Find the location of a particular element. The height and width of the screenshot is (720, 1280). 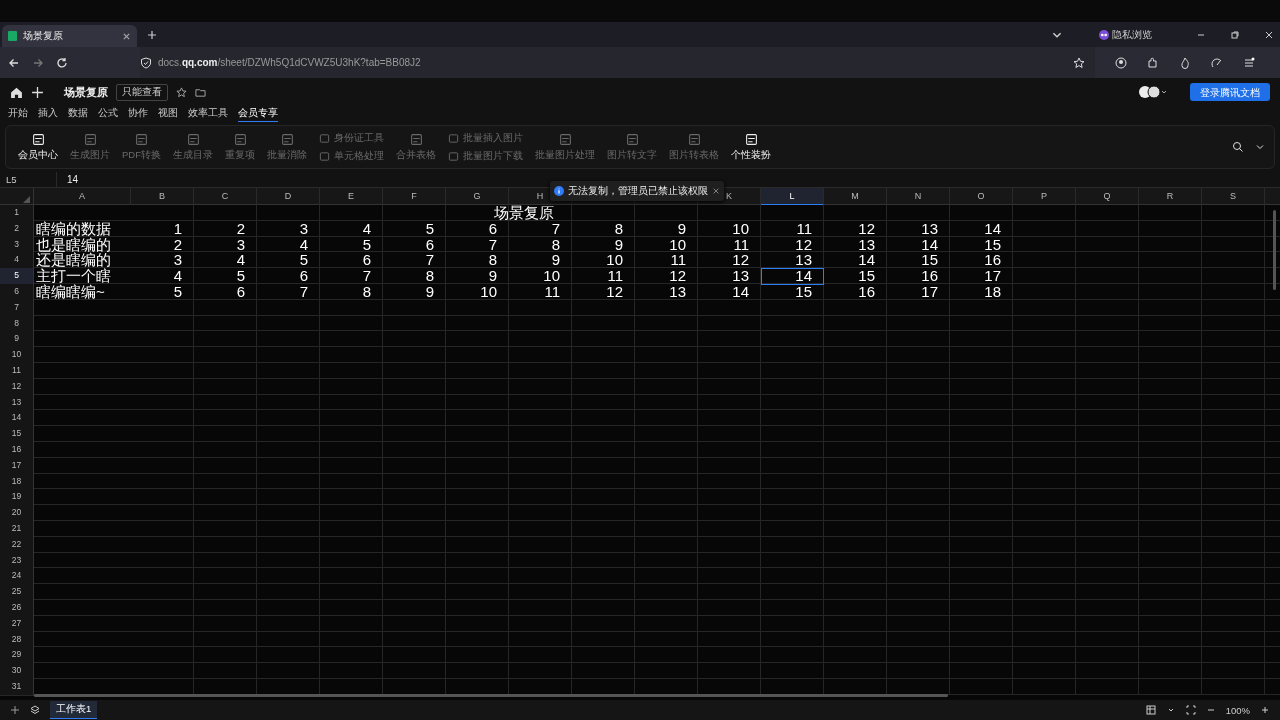

search-icon is located at coordinates (1238, 147).